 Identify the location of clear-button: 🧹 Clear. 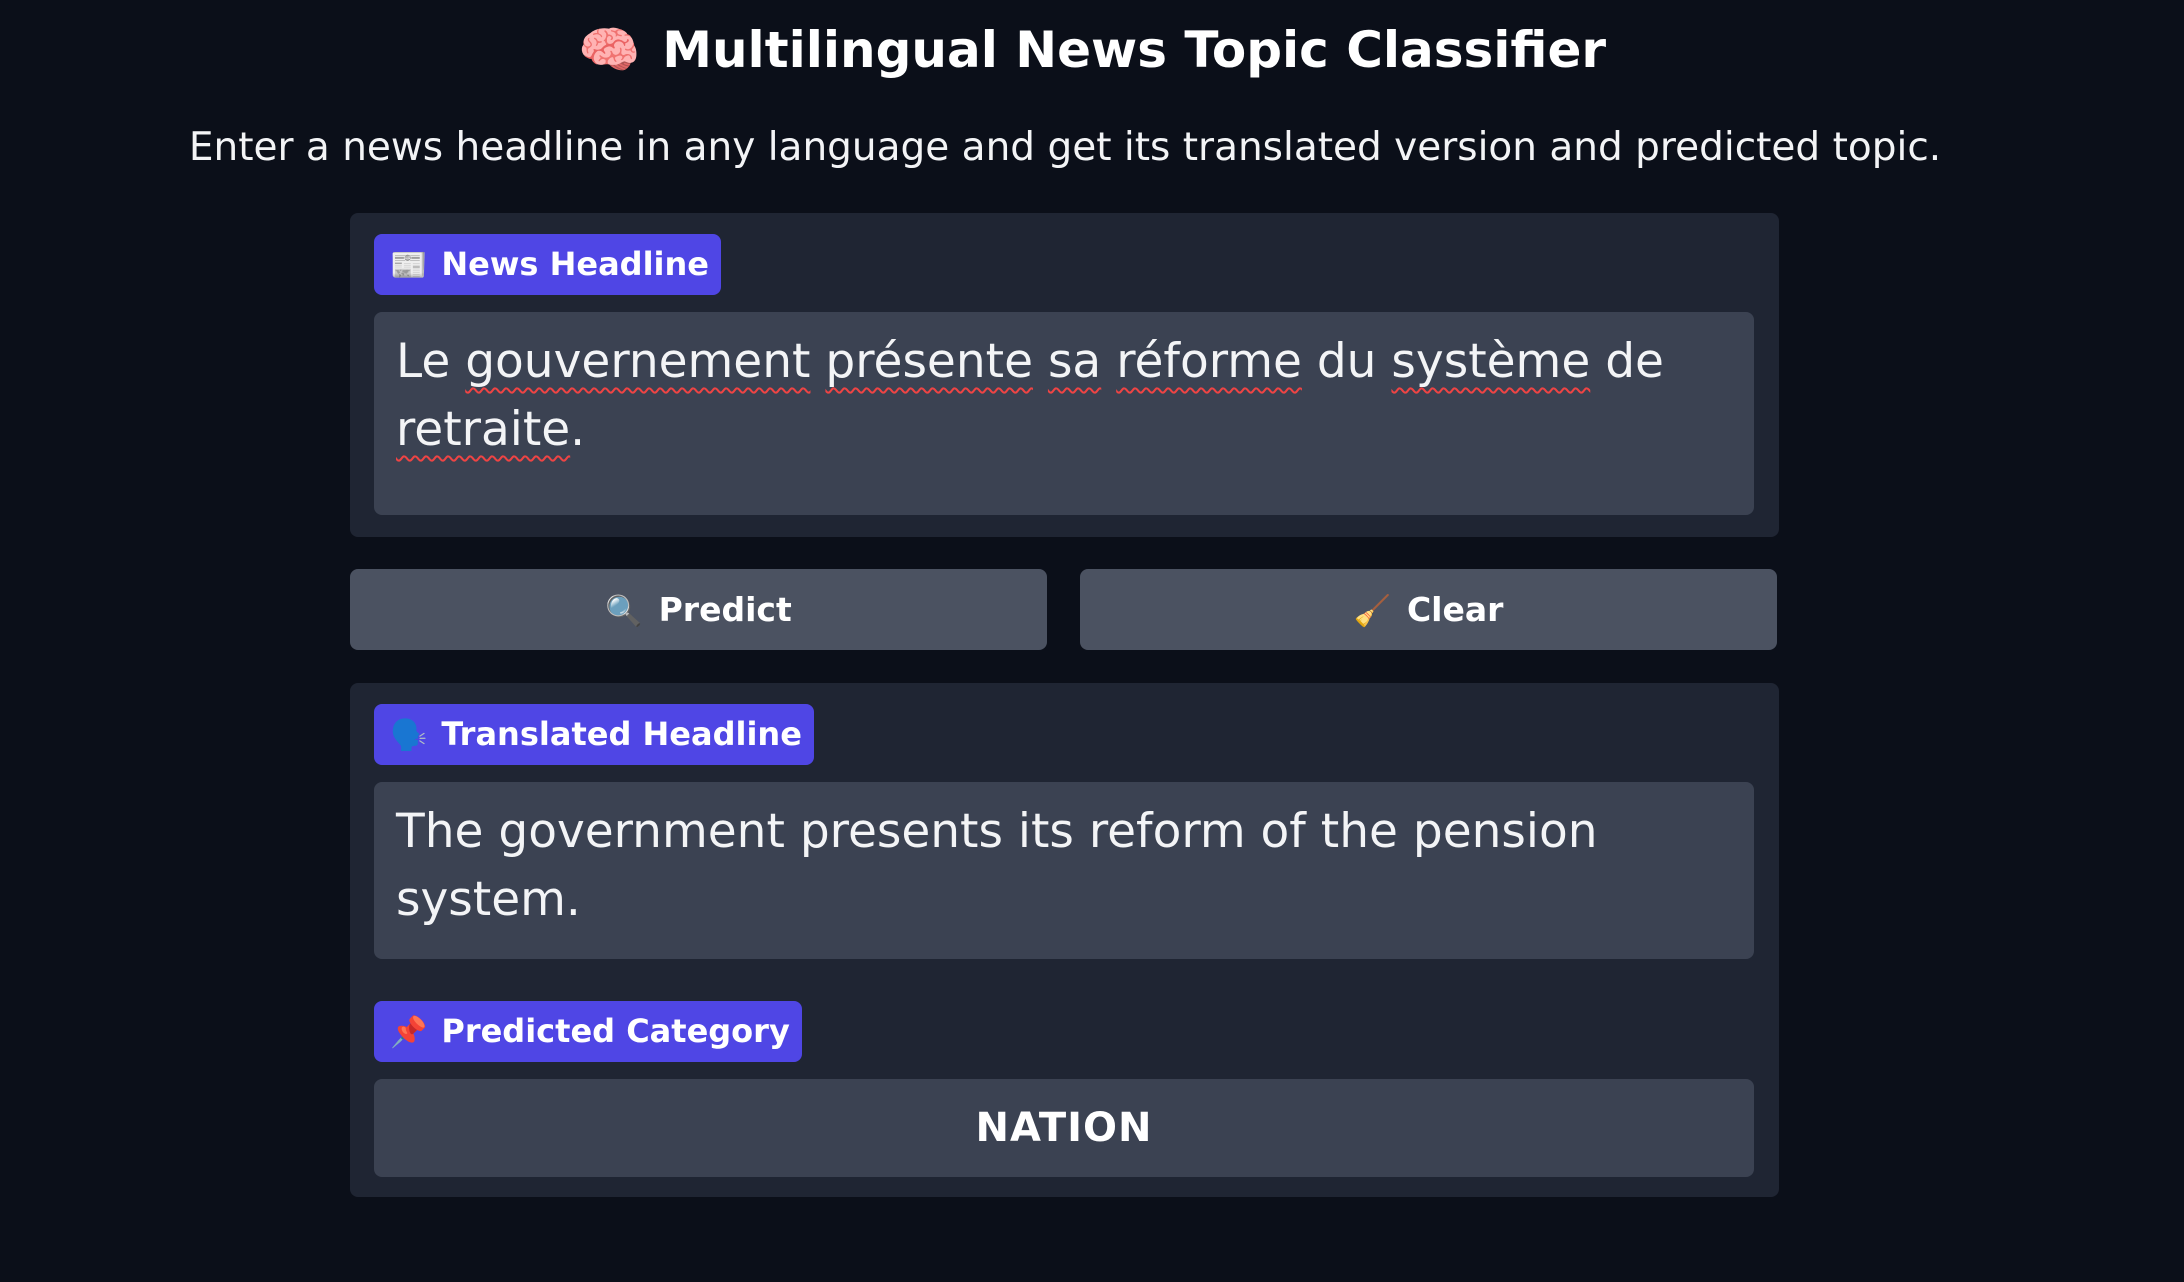
(1428, 609).